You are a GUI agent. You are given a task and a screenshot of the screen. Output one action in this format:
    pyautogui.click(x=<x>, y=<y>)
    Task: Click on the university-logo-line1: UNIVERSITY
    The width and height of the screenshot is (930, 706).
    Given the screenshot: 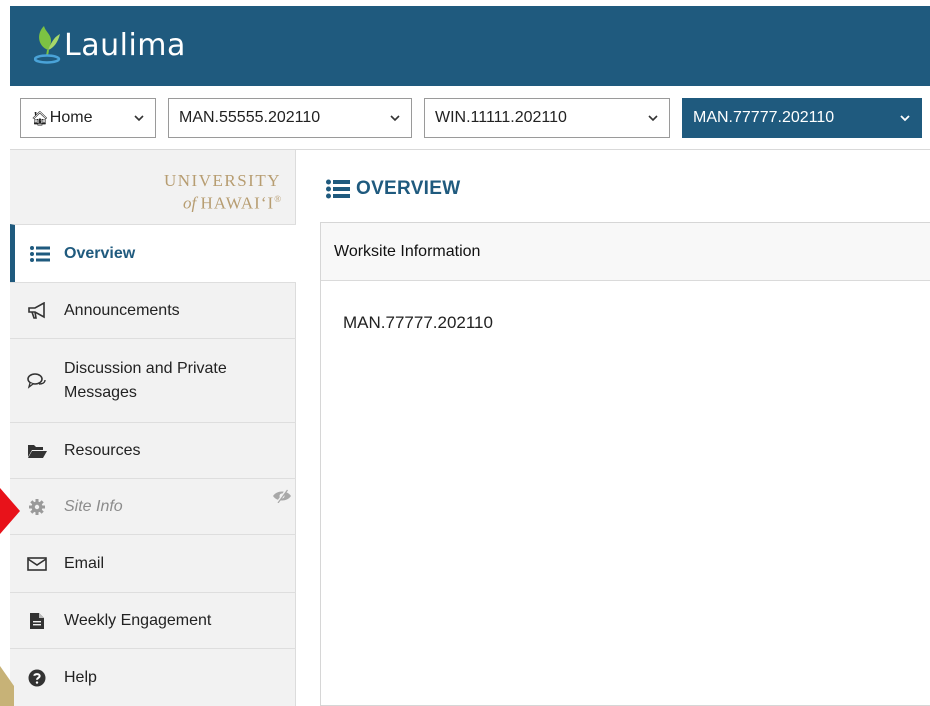 What is the action you would take?
    pyautogui.click(x=222, y=180)
    